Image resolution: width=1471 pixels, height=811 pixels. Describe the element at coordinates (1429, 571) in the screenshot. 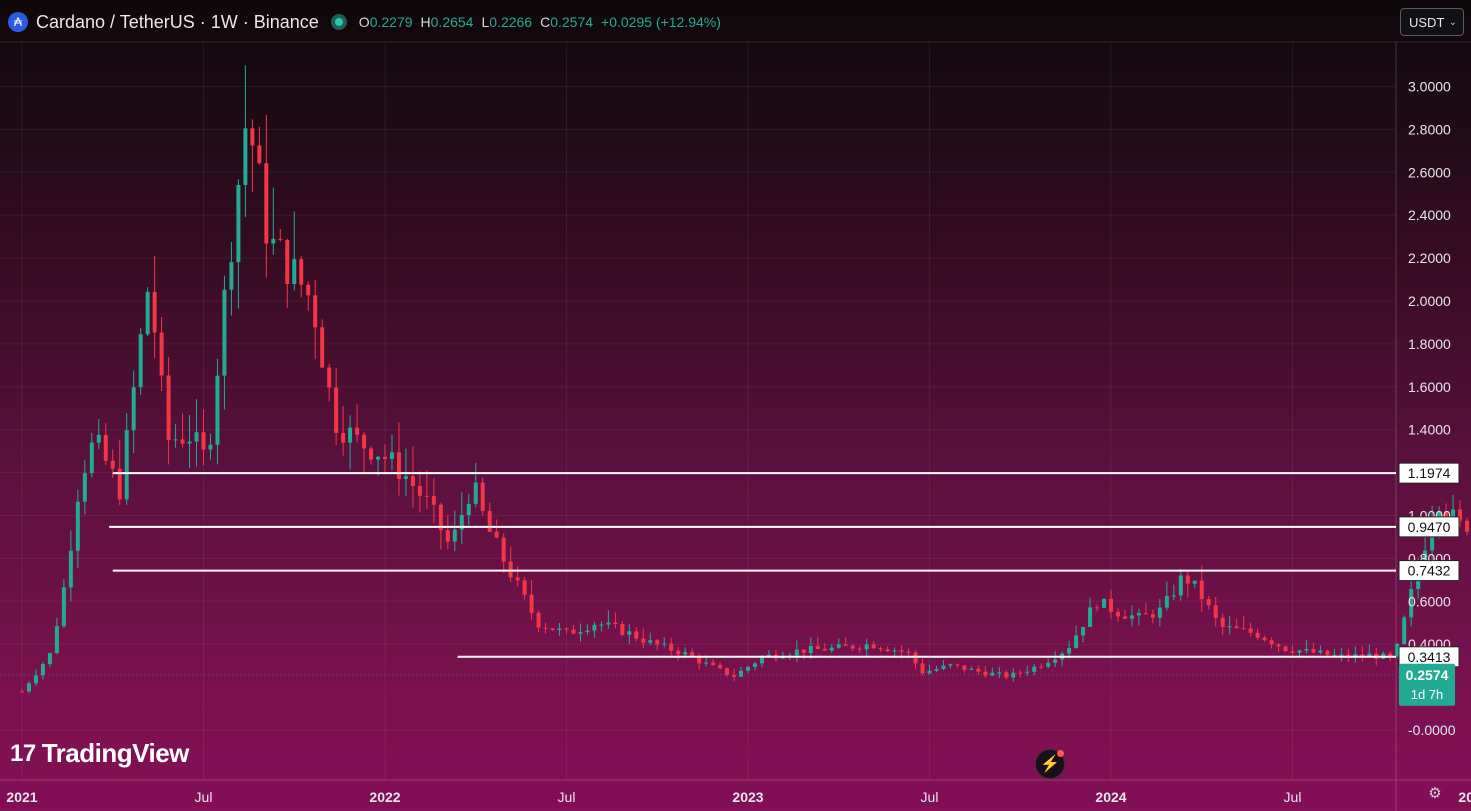

I see `level-price-tag: 0.7432` at that location.